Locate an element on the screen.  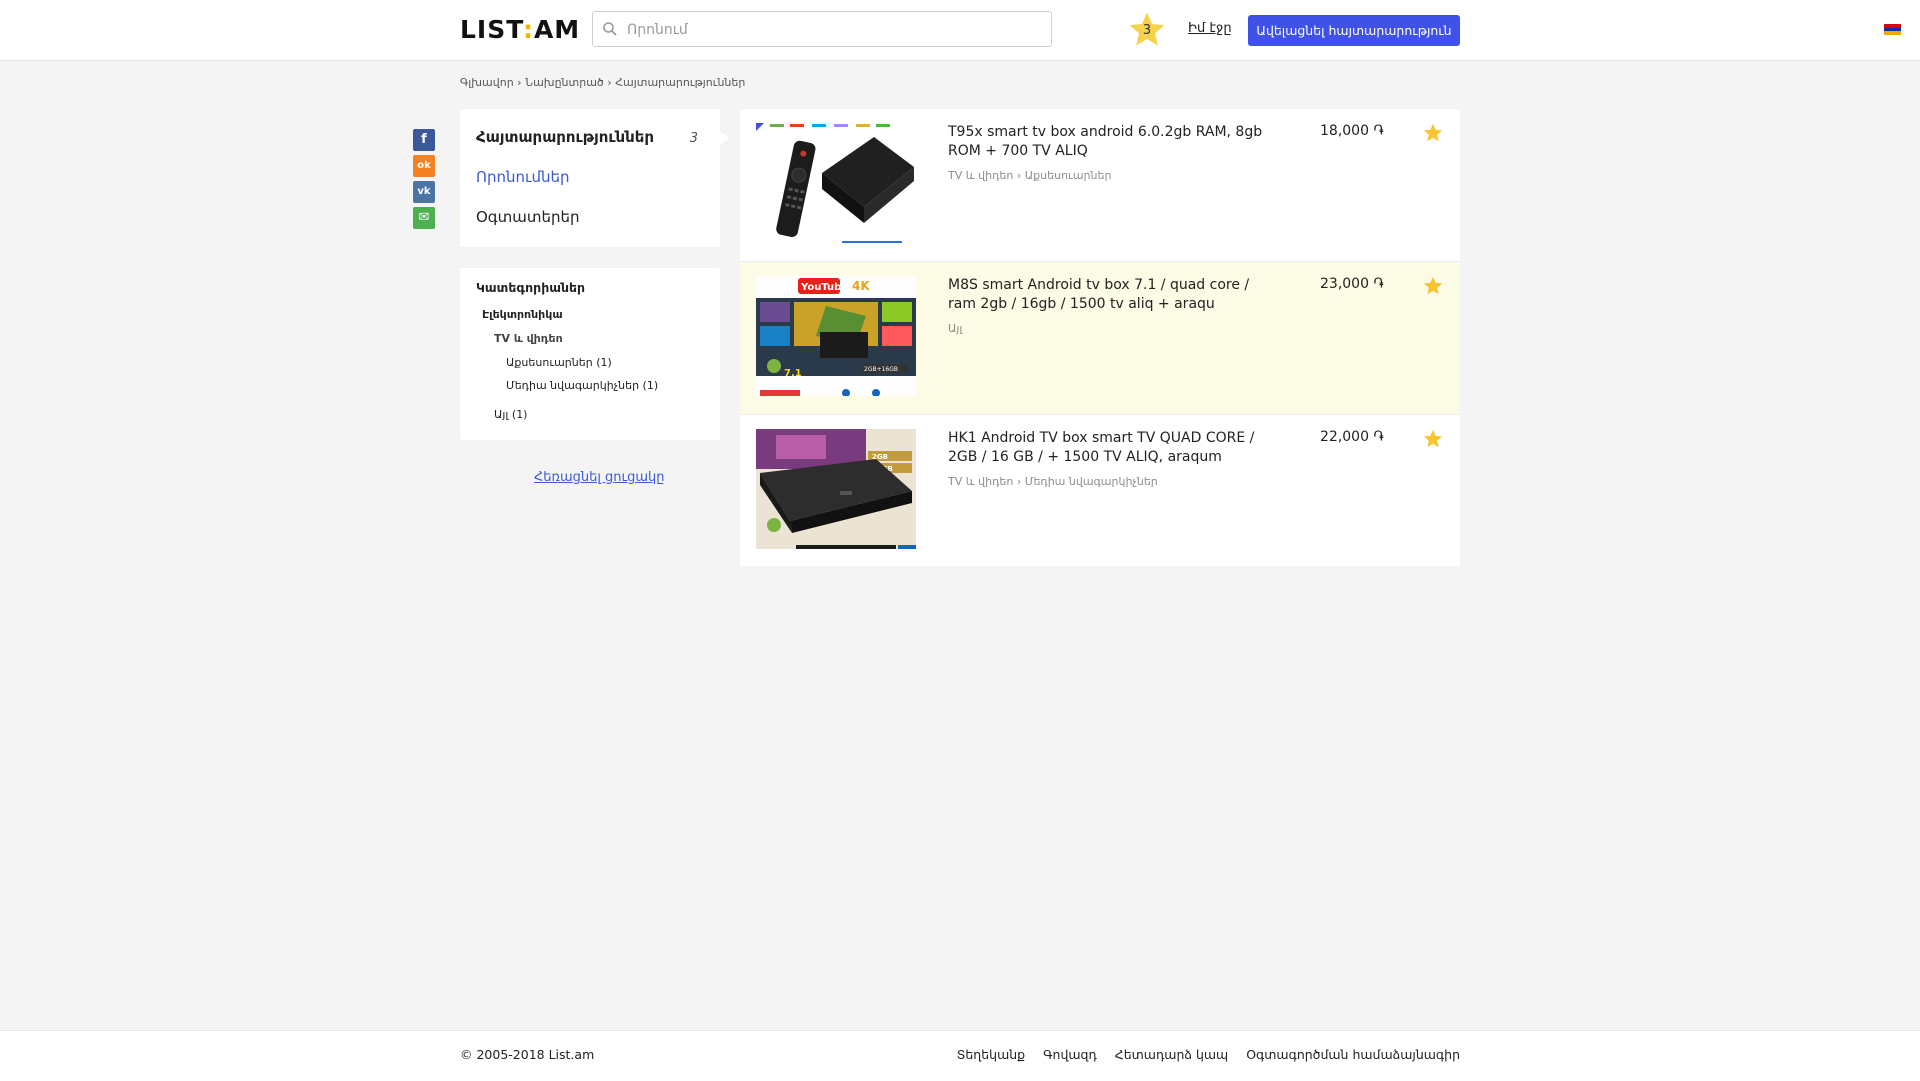
my-page-link: Իմ էջը is located at coordinates (1210, 28).